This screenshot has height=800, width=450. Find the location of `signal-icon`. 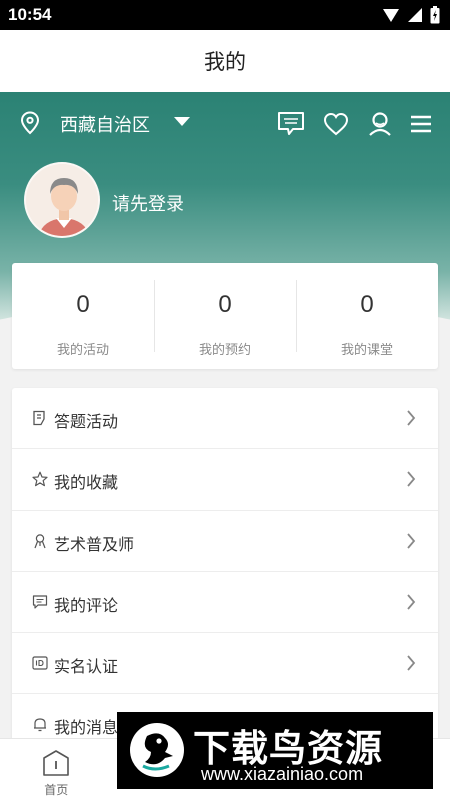

signal-icon is located at coordinates (391, 15).